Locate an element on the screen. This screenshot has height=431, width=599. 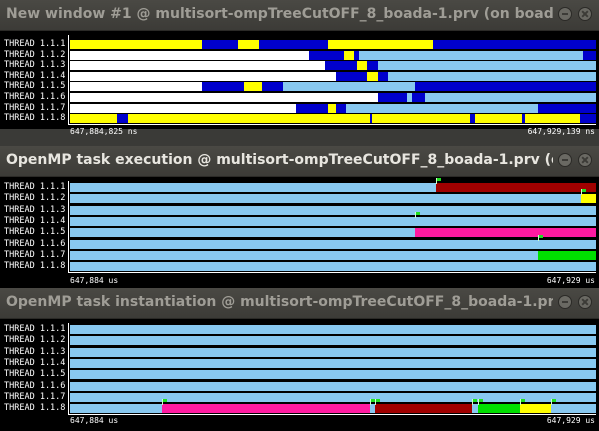
thread-label: THREAD 1.1.8 is located at coordinates (35, 266).